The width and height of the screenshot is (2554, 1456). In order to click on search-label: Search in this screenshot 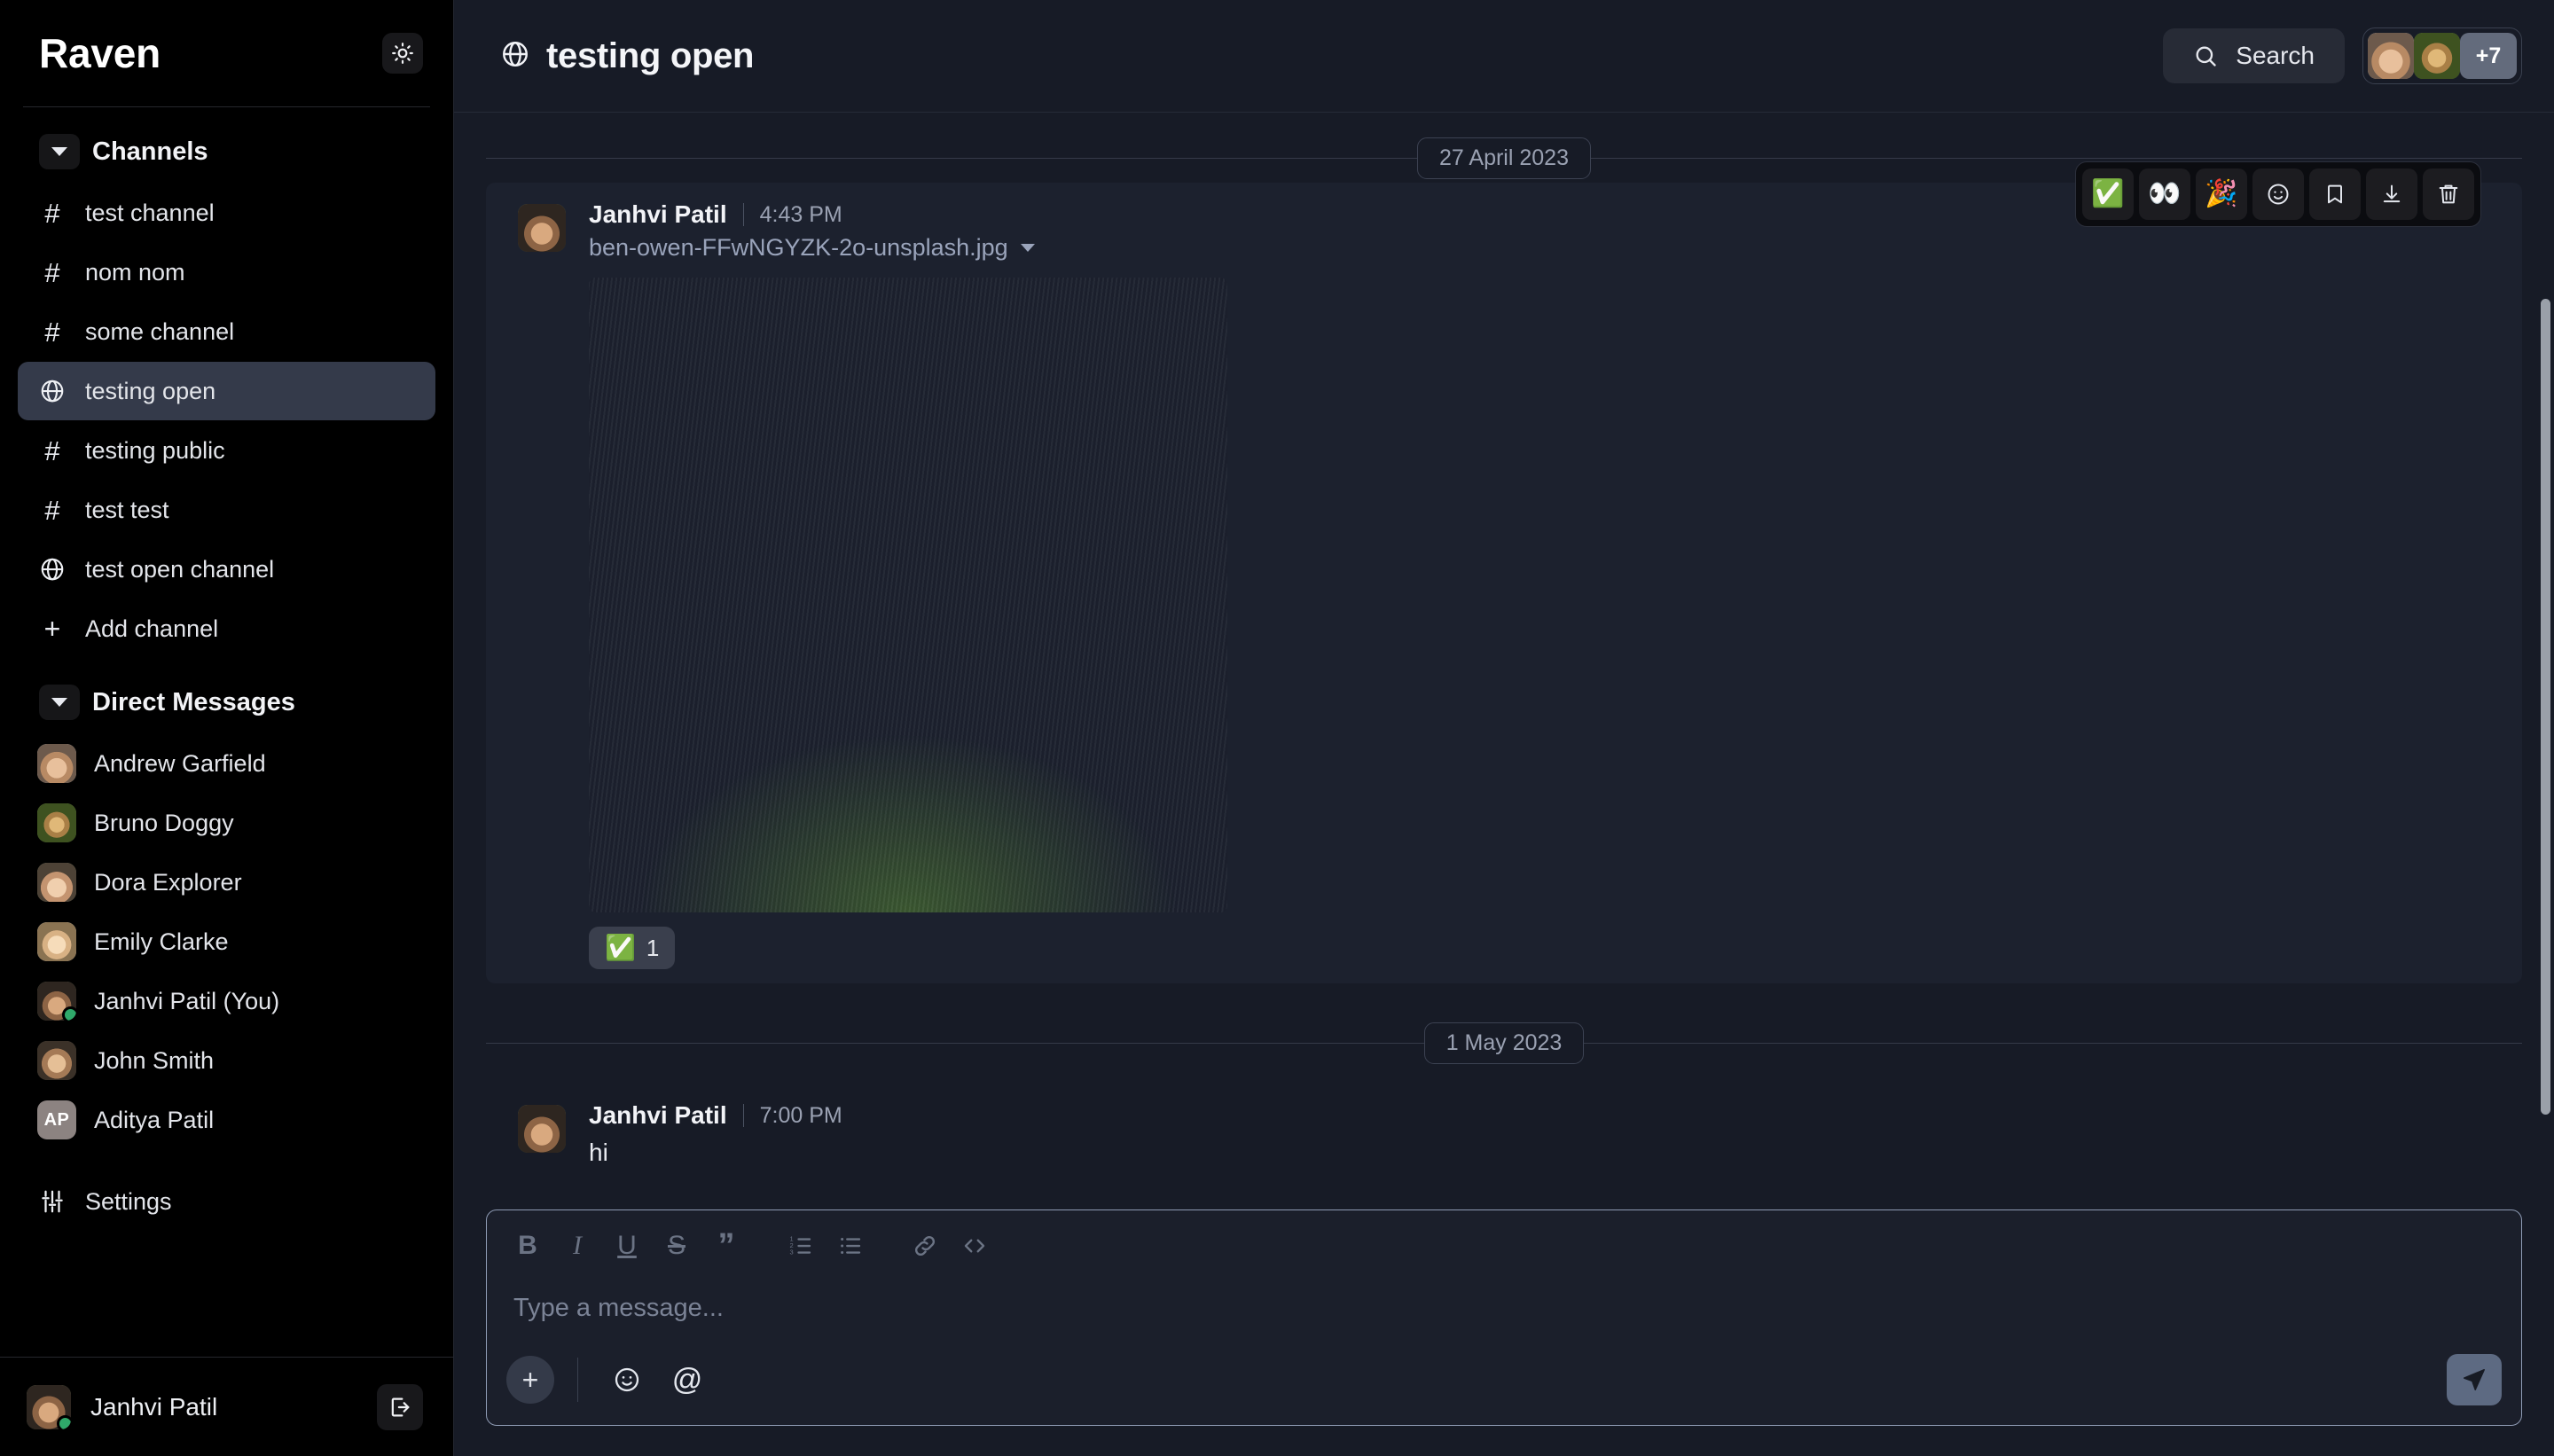, I will do `click(2275, 55)`.